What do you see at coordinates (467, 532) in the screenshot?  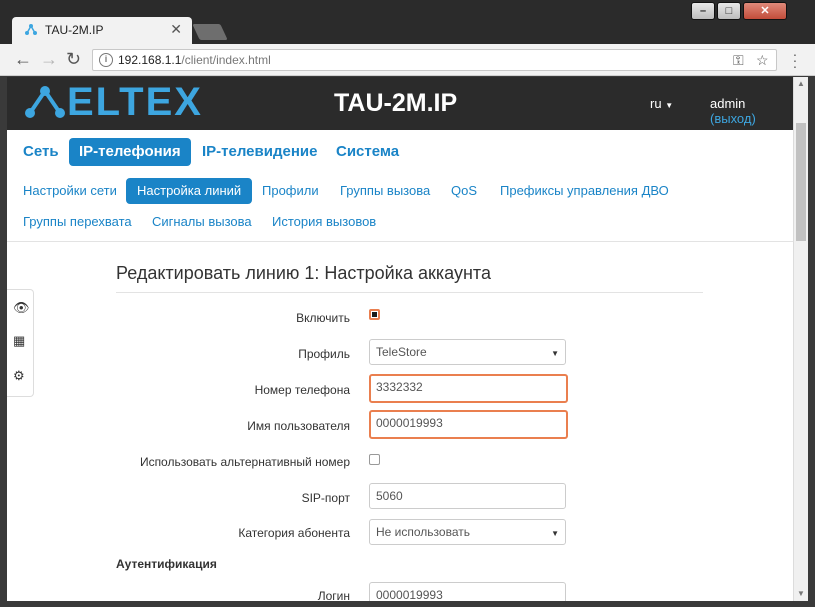 I see `subscriber-category-select: Не использовать ▼` at bounding box center [467, 532].